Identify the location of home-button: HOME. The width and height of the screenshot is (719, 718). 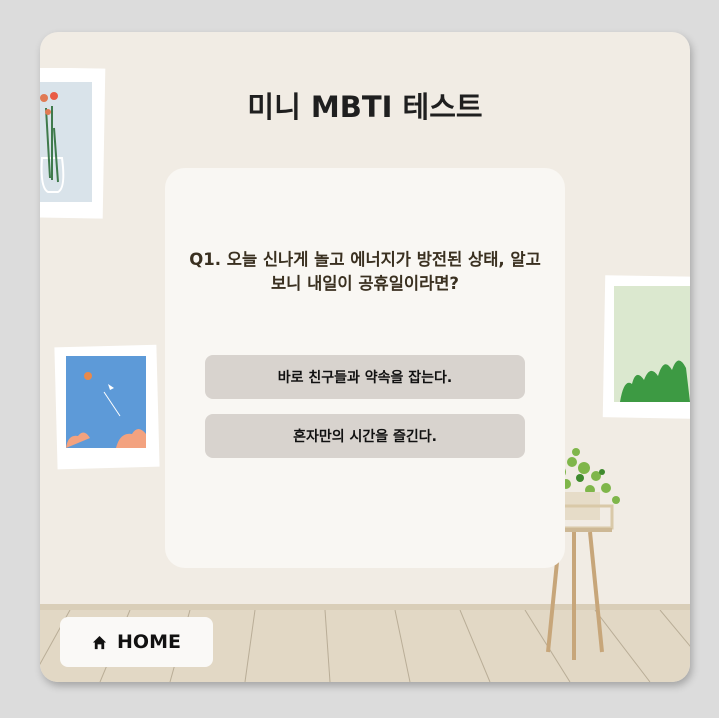
(136, 642).